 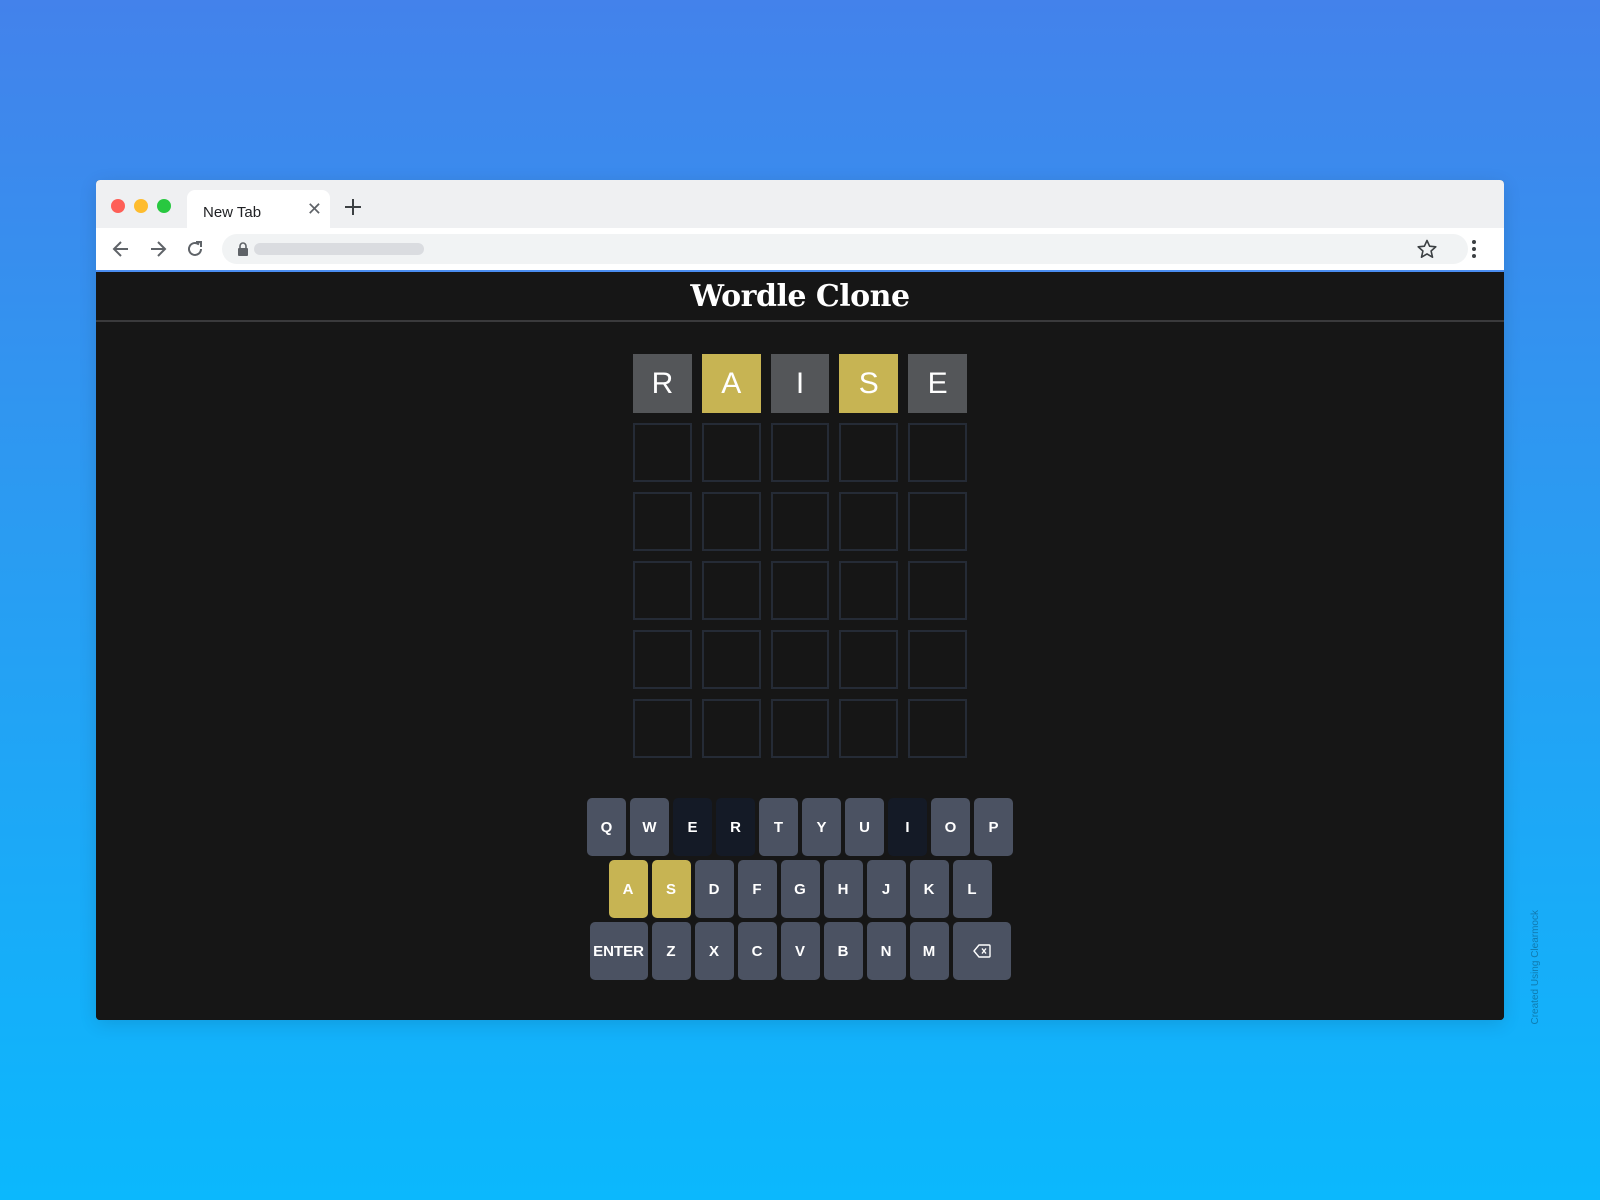 I want to click on reload-icon, so click(x=195, y=249).